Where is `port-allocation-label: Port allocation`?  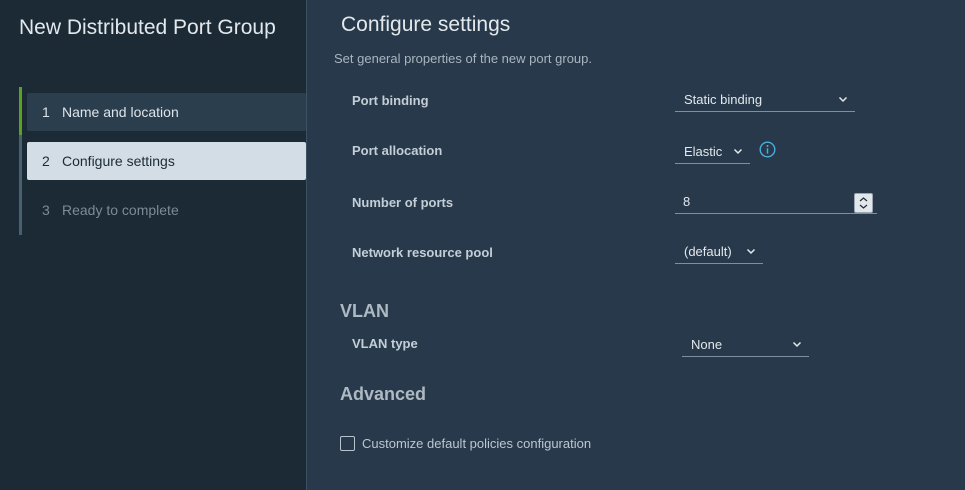 port-allocation-label: Port allocation is located at coordinates (397, 150).